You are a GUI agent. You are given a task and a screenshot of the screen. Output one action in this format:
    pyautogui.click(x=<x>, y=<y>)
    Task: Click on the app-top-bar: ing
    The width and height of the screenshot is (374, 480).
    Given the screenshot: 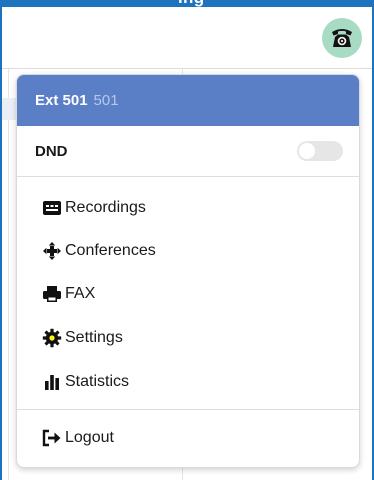 What is the action you would take?
    pyautogui.click(x=187, y=3)
    